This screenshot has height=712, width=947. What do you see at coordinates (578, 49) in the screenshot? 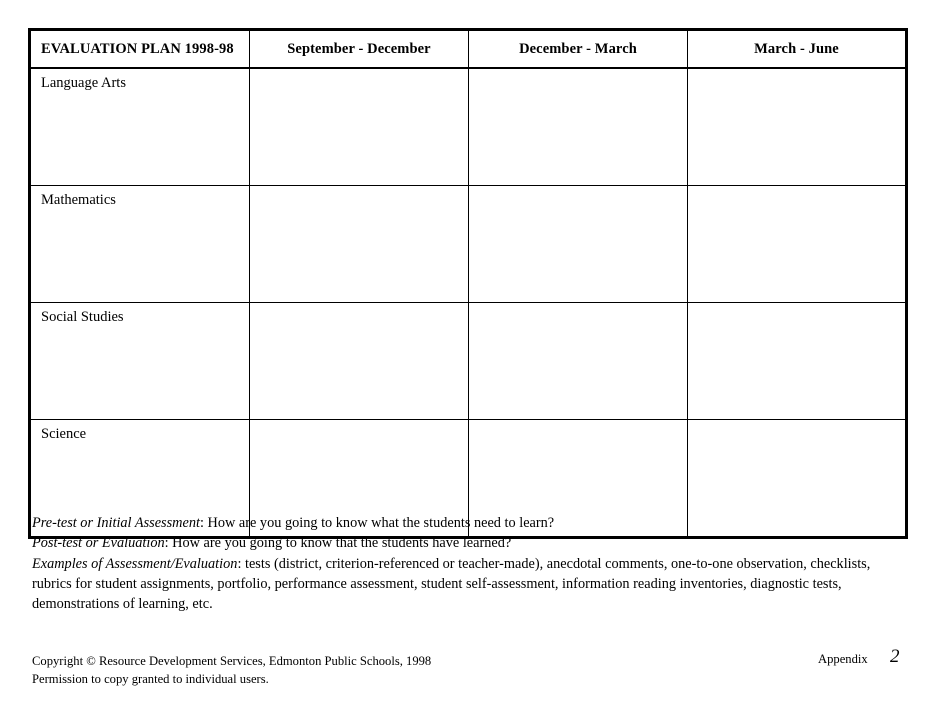
I see `table-header-term-2: December - March` at bounding box center [578, 49].